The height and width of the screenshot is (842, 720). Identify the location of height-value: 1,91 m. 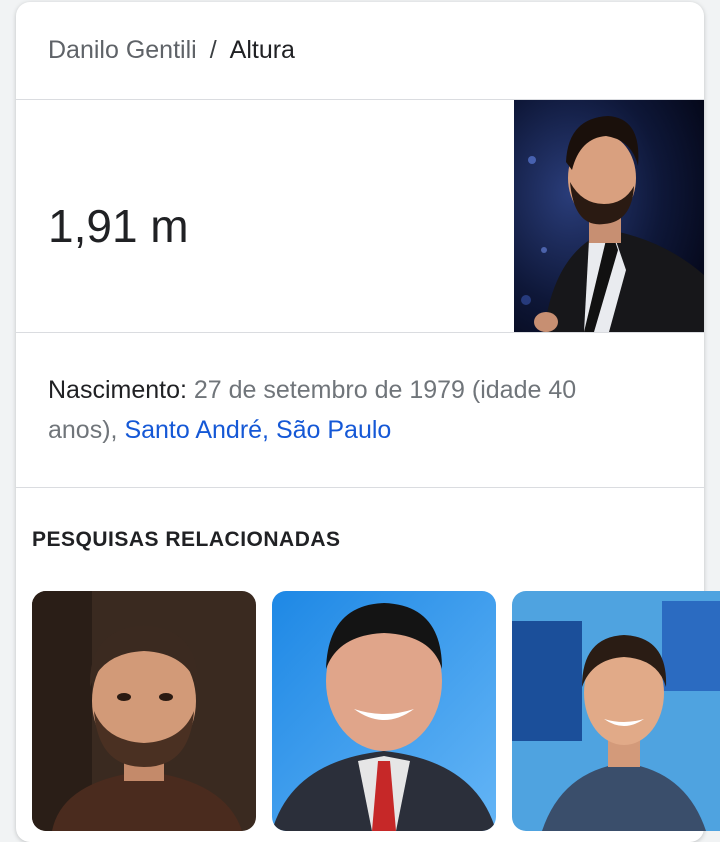
(118, 226).